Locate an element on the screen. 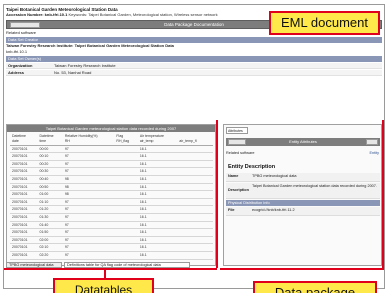 Image resolution: width=388 pixels, height=293 pixels. entity-action-button is located at coordinates (372, 142).